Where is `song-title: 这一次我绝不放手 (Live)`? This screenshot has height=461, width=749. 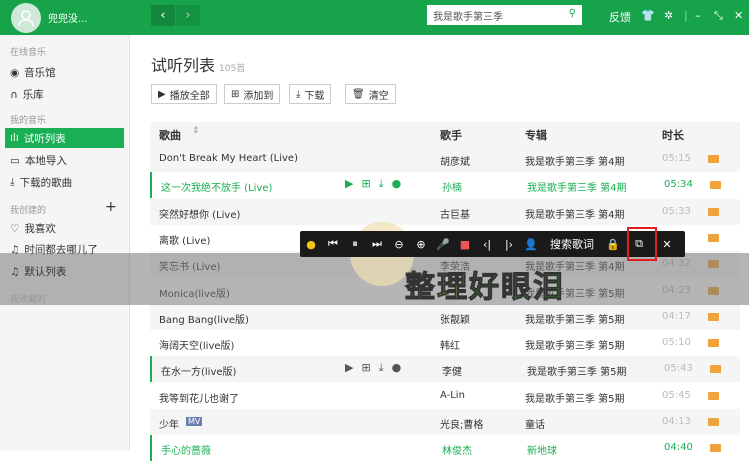 song-title: 这一次我绝不放手 (Live) is located at coordinates (216, 186).